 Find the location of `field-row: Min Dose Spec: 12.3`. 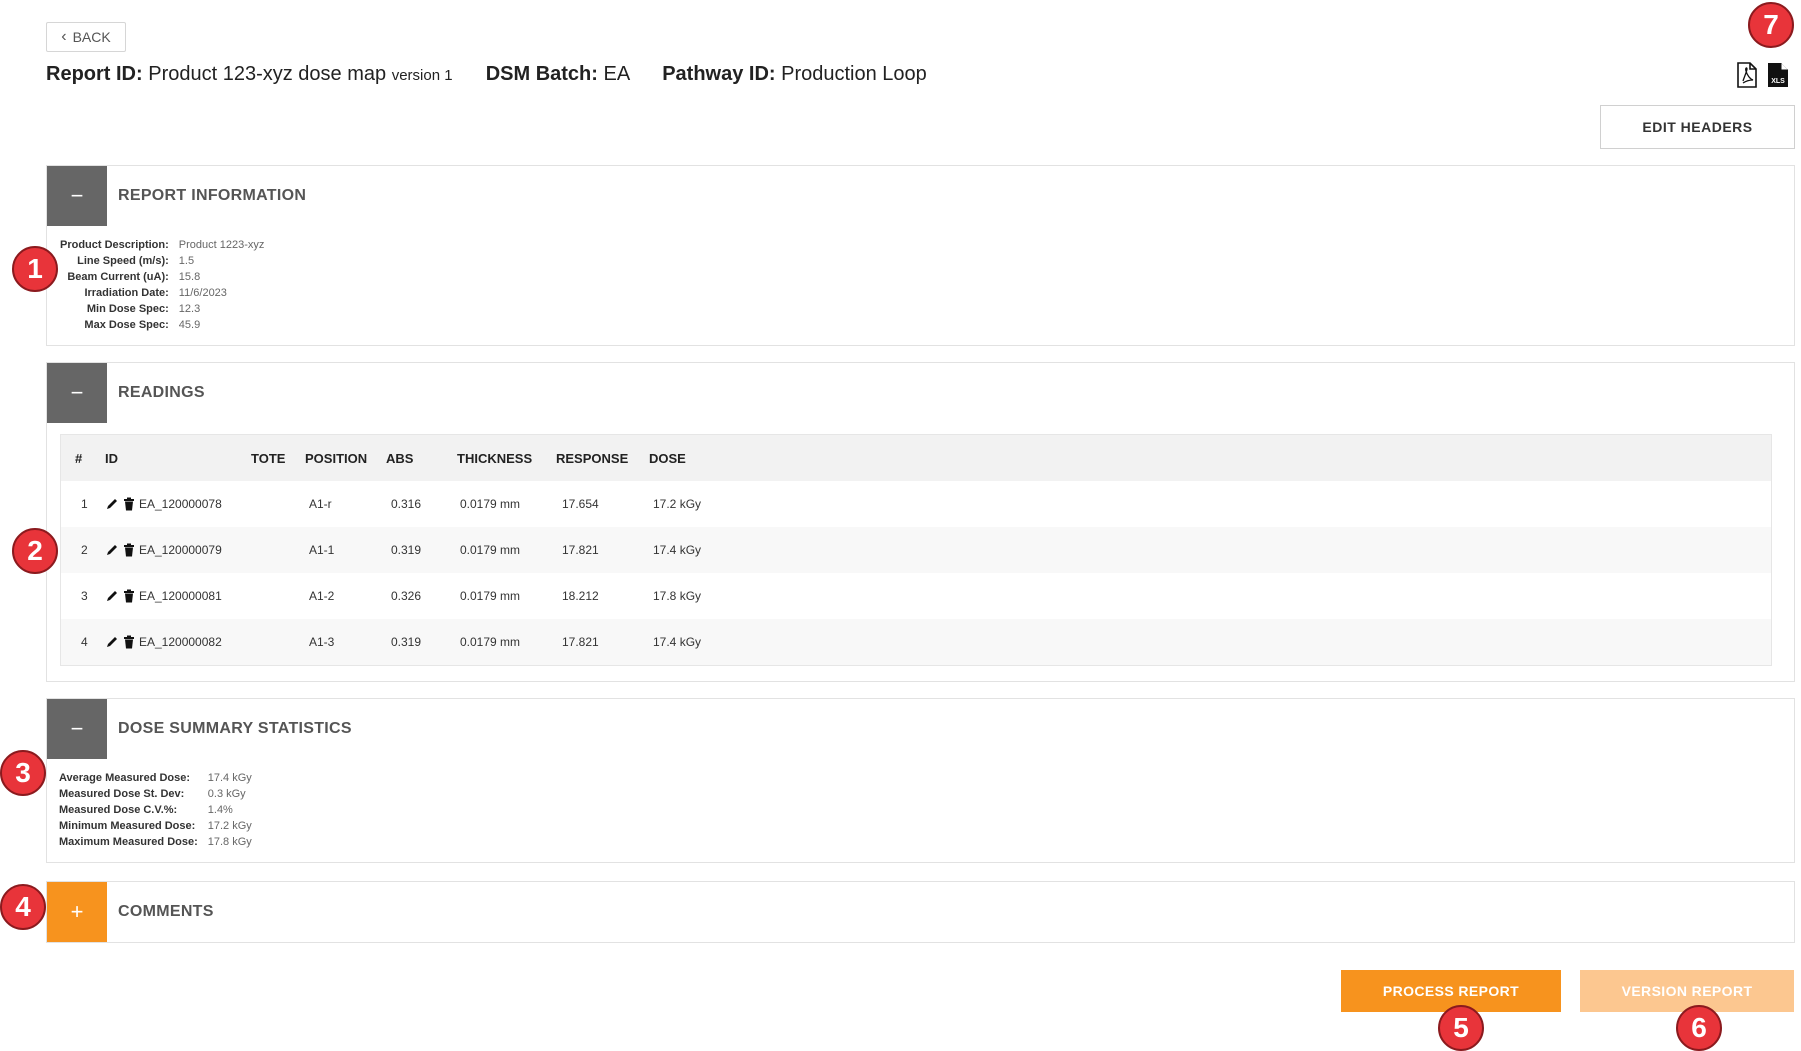

field-row: Min Dose Spec: 12.3 is located at coordinates (143, 309).